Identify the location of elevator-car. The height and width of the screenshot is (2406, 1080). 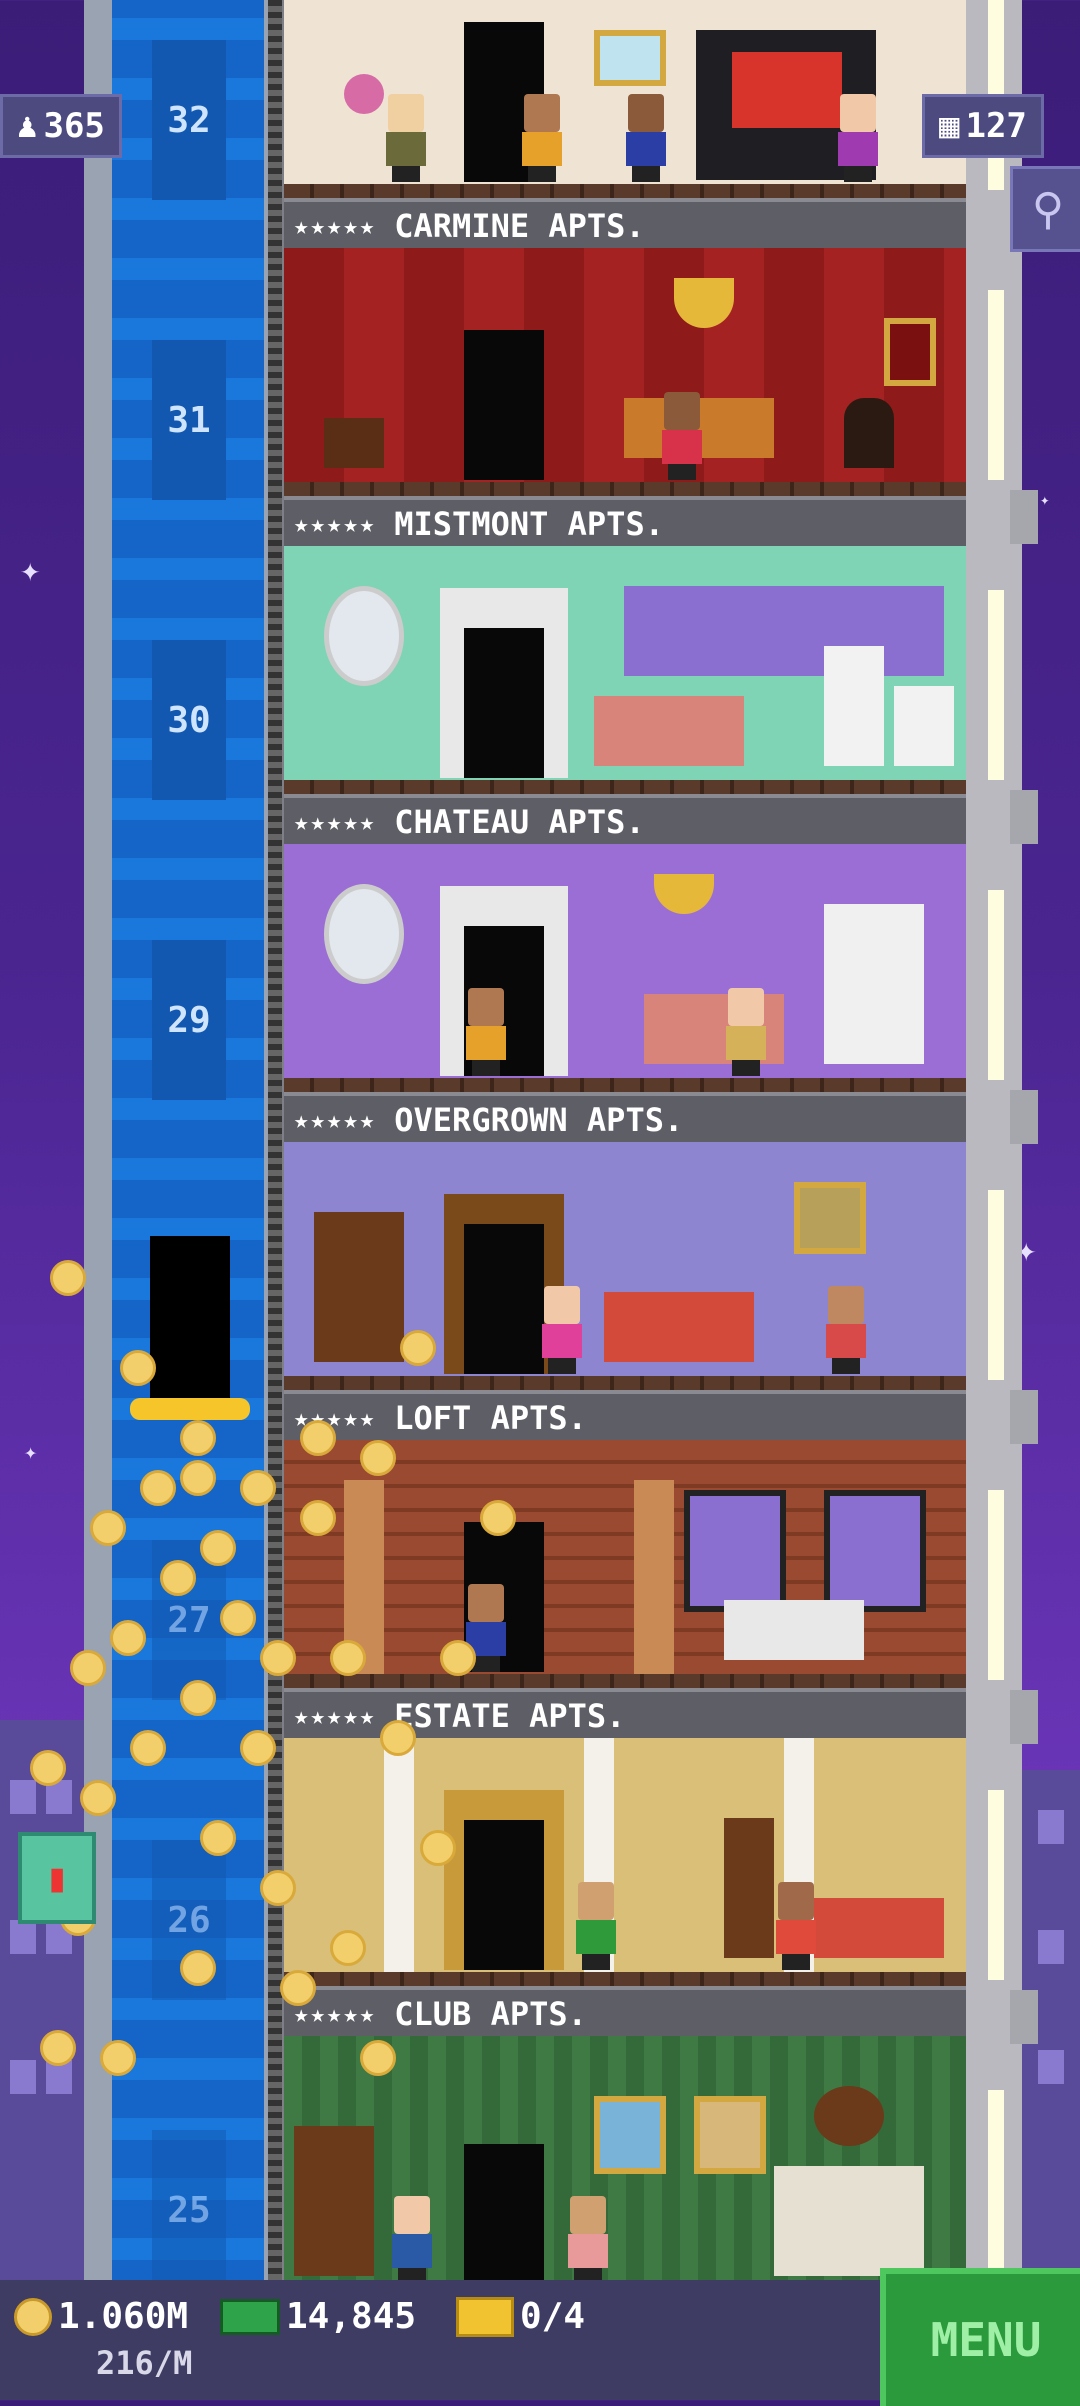
(190, 1321).